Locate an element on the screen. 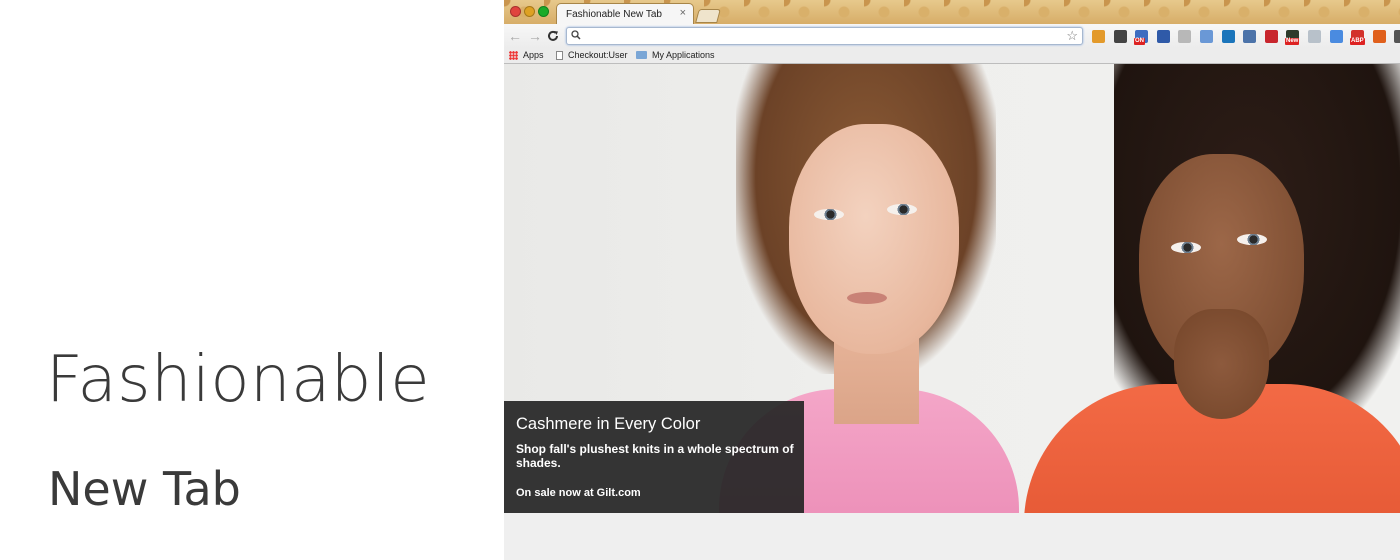 Image resolution: width=1400 pixels, height=560 pixels. bookmark-apps: Apps is located at coordinates (526, 55).